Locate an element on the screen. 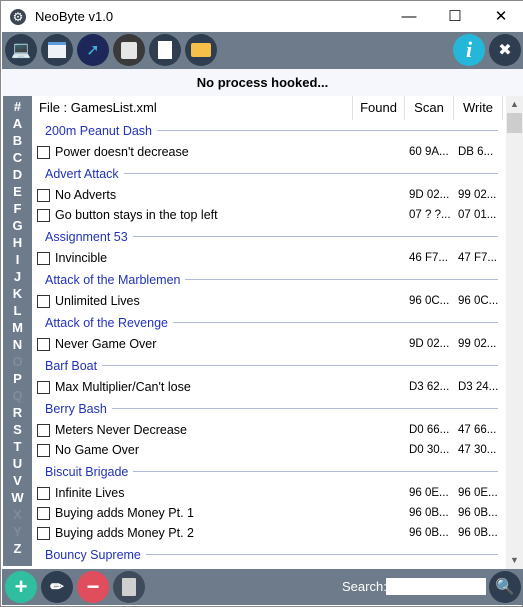 This screenshot has height=607, width=523. alphabet-letter: M is located at coordinates (17, 327).